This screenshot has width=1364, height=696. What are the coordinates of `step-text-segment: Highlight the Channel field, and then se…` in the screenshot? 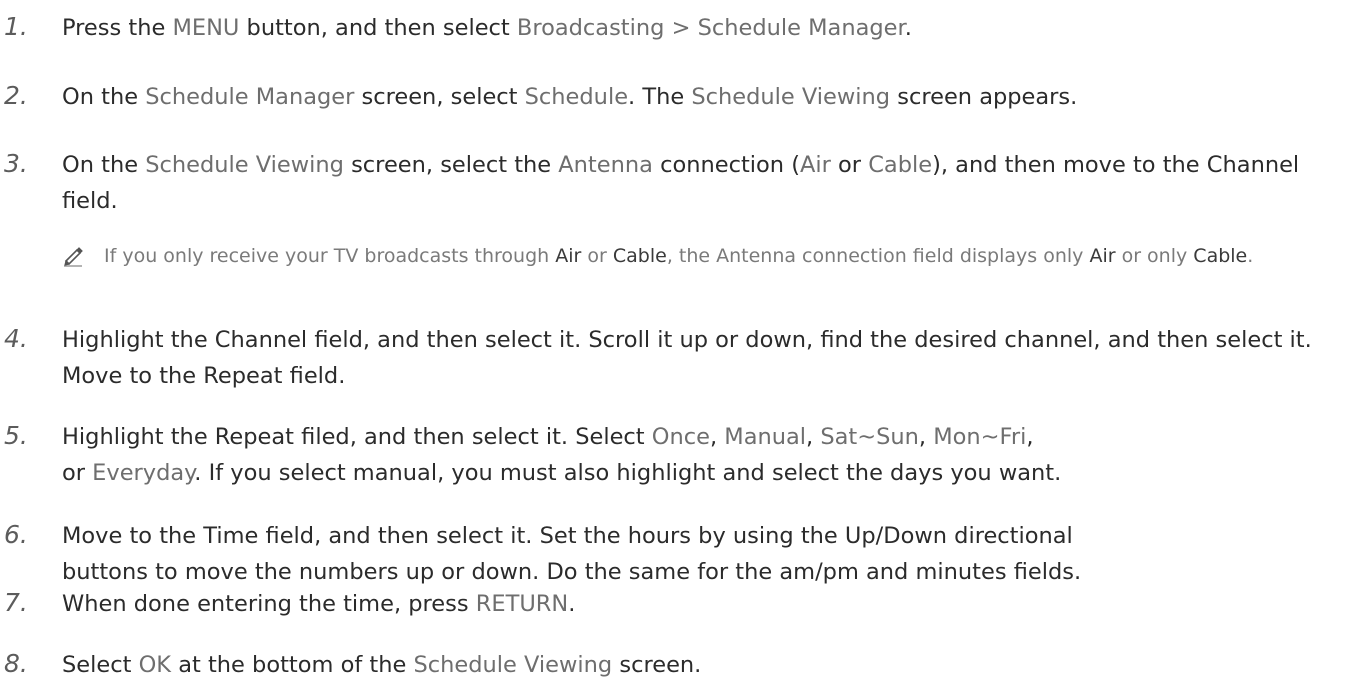 It's located at (687, 358).